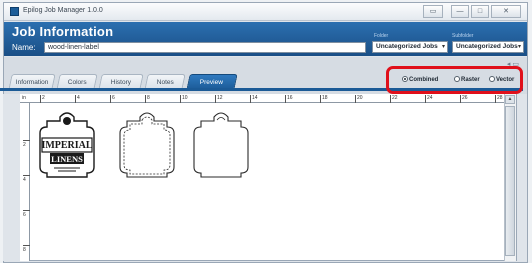 The width and height of the screenshot is (532, 263). I want to click on job-name-input: wood-linen-label, so click(205, 47).